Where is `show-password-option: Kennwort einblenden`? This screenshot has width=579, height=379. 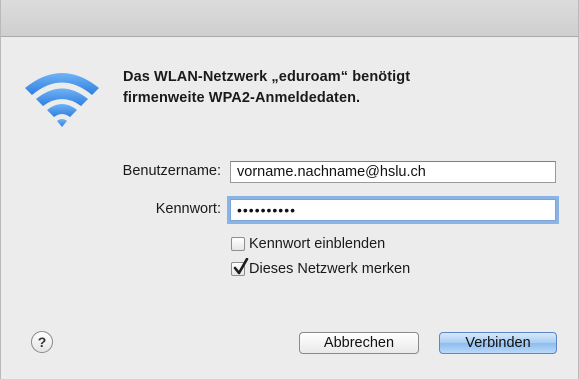 show-password-option: Kennwort einblenden is located at coordinates (308, 244).